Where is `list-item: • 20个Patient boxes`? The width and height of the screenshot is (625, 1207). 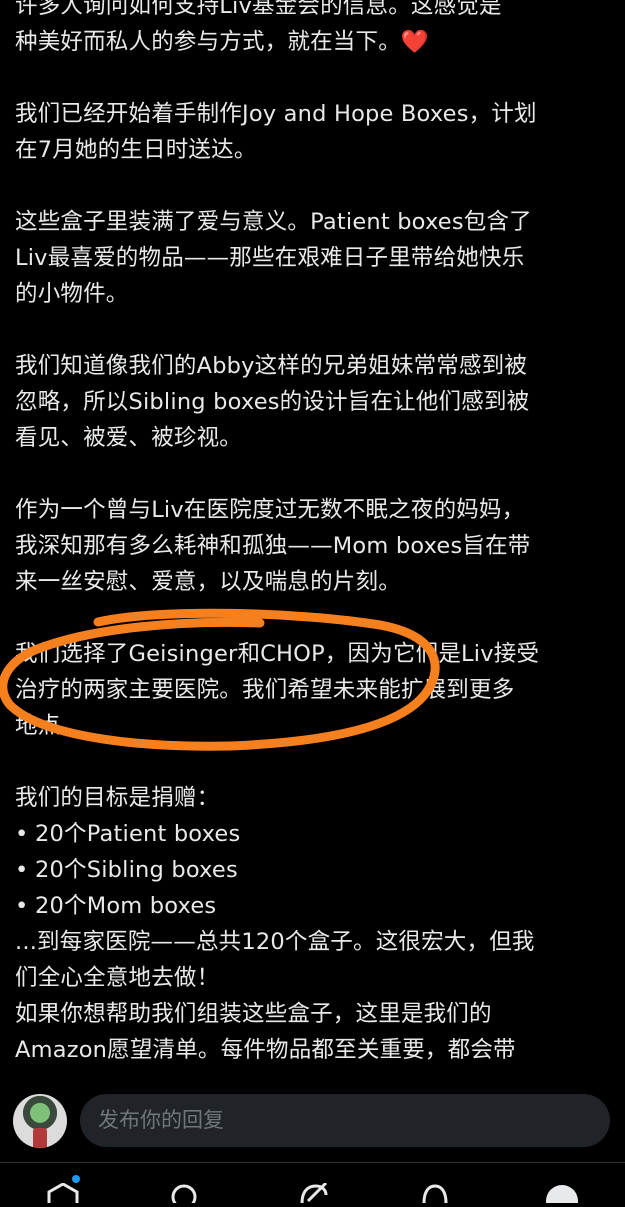 list-item: • 20个Patient boxes is located at coordinates (314, 834).